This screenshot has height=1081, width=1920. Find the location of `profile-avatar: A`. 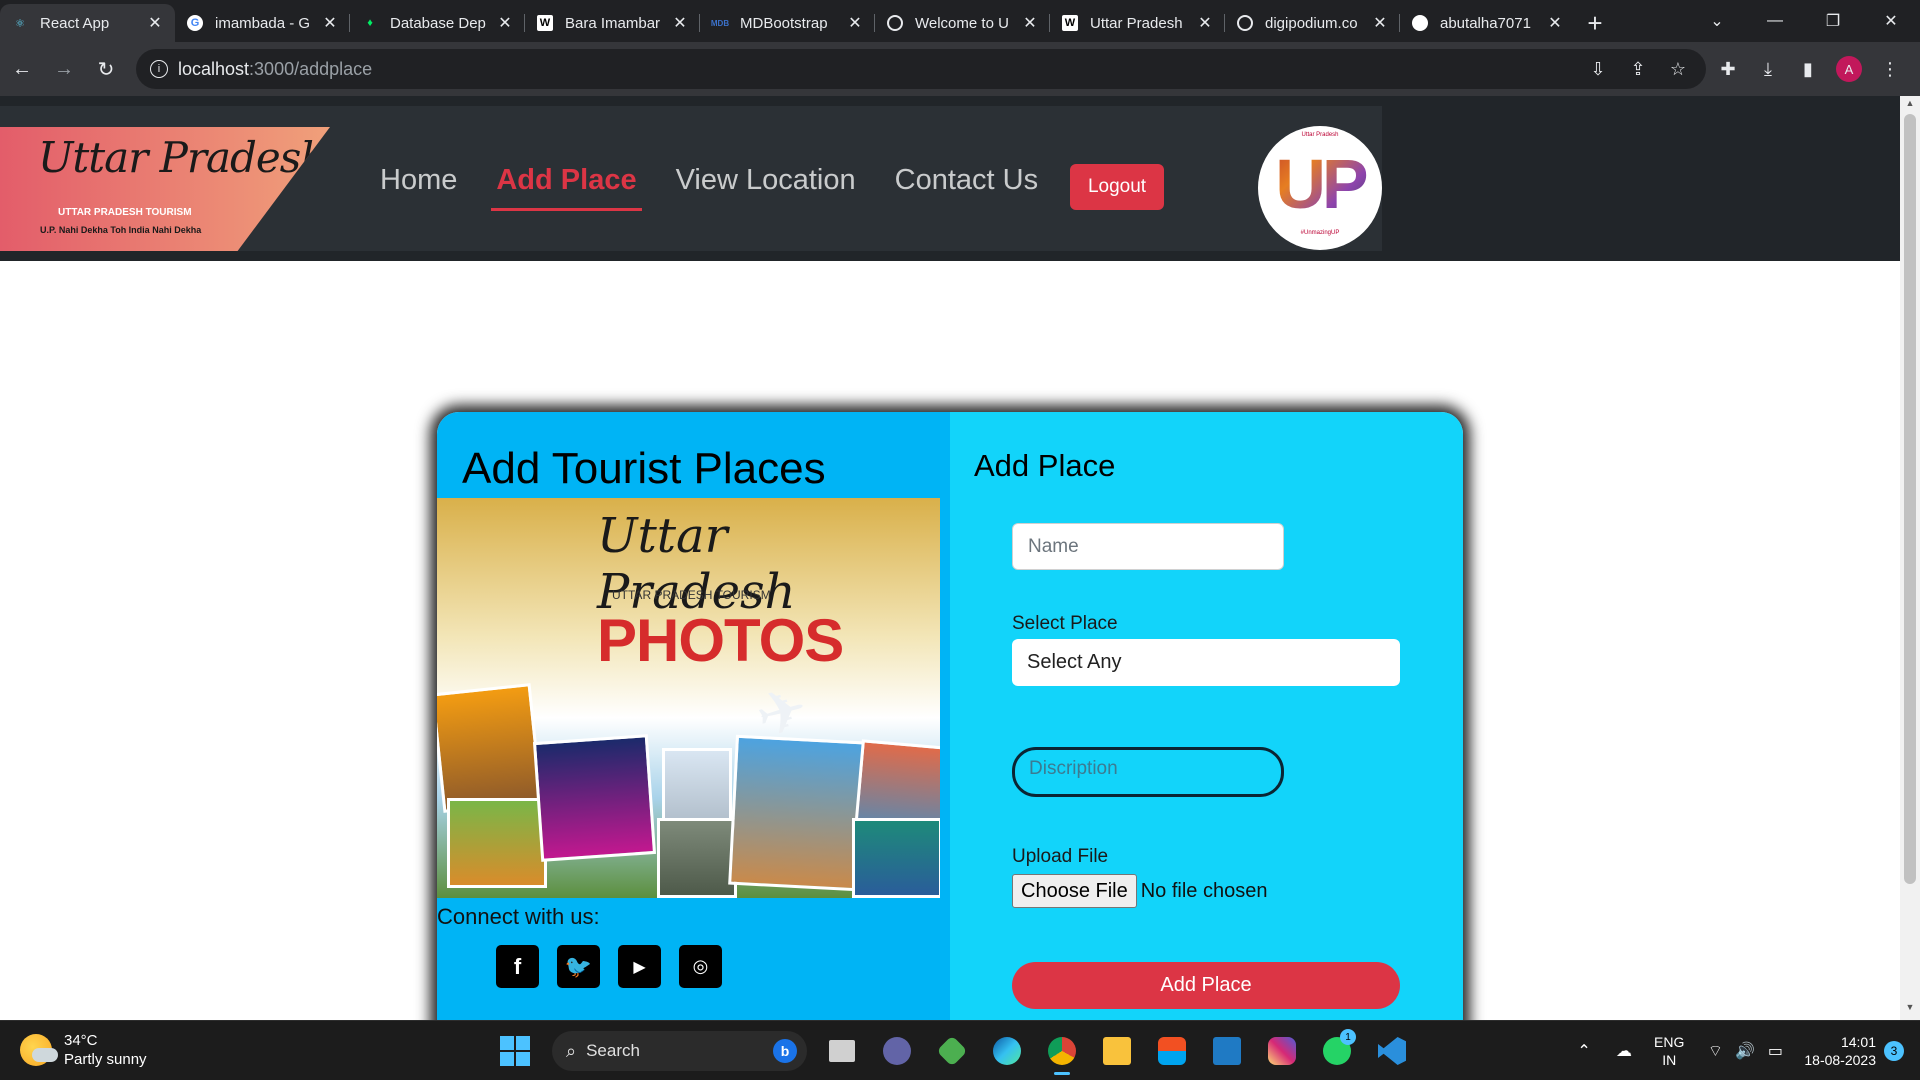

profile-avatar: A is located at coordinates (1849, 69).